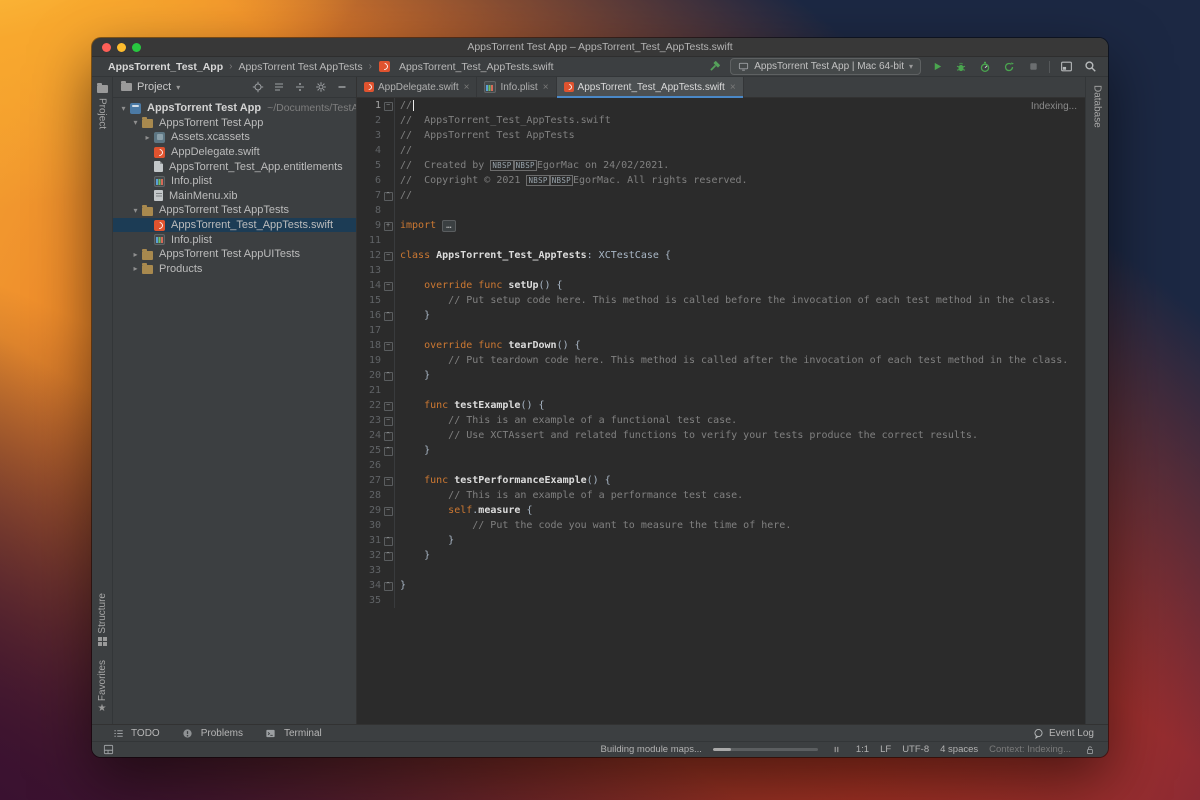 Image resolution: width=1200 pixels, height=800 pixels. What do you see at coordinates (377, 120) in the screenshot?
I see `line-number: 2` at bounding box center [377, 120].